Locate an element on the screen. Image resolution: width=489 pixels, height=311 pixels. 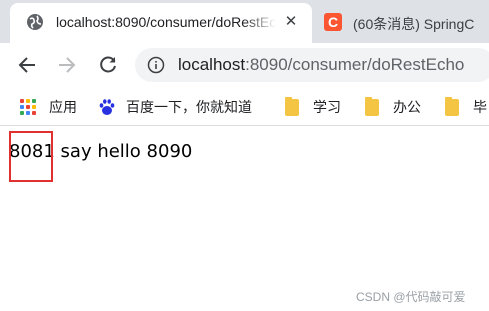
tab-title: localhost:8090/consumer/doRestEcho is located at coordinates (166, 22).